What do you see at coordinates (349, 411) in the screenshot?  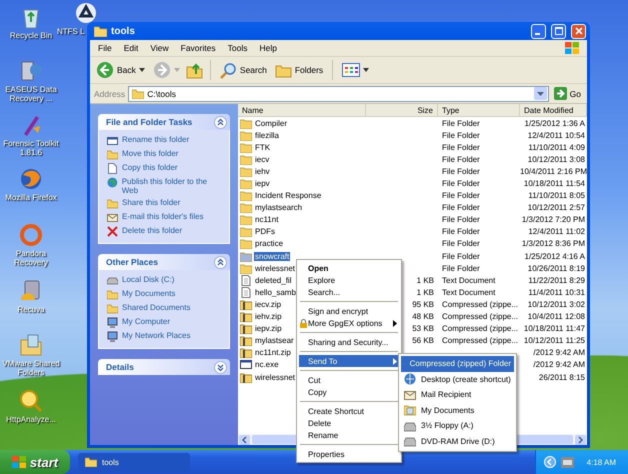 I see `context-menu-item: Create Shortcut` at bounding box center [349, 411].